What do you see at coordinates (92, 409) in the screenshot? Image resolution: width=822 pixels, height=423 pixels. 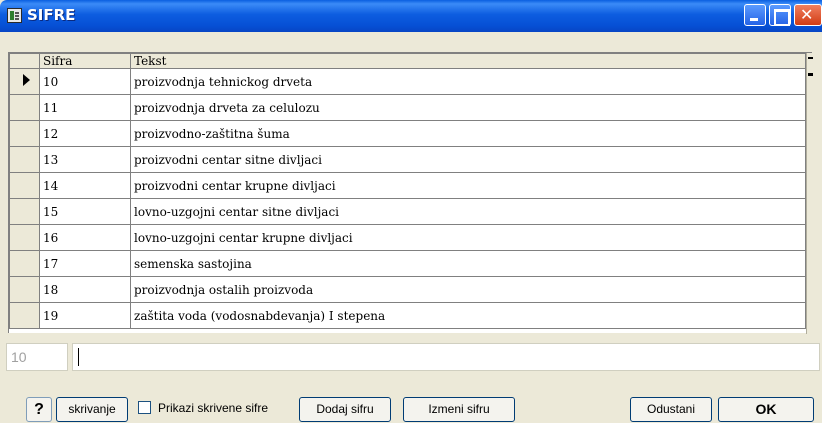 I see `hide-button: skrivanje` at bounding box center [92, 409].